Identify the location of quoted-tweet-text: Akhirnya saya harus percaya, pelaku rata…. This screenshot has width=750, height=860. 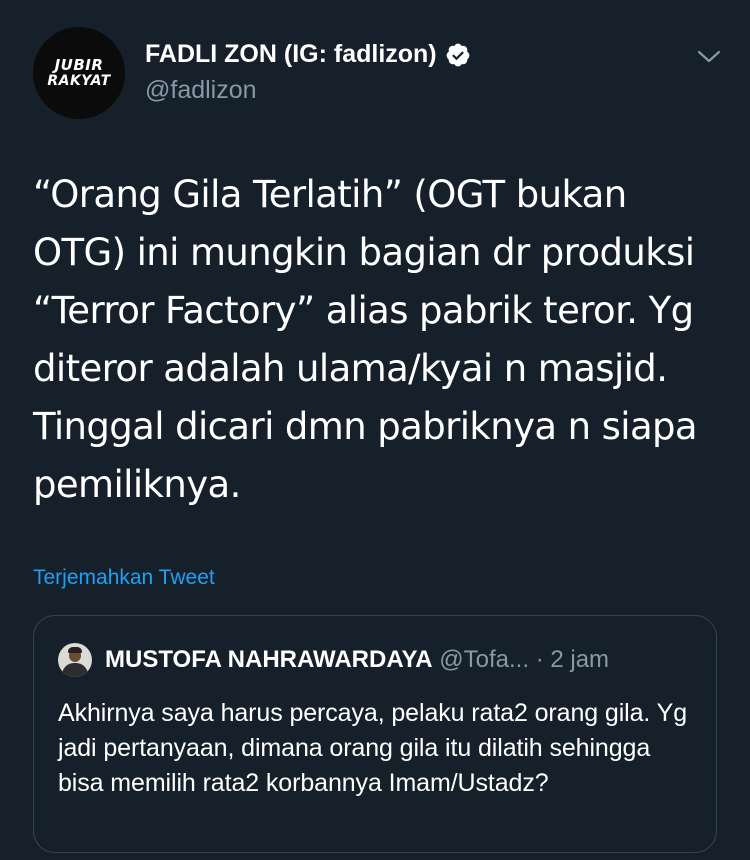
(373, 748).